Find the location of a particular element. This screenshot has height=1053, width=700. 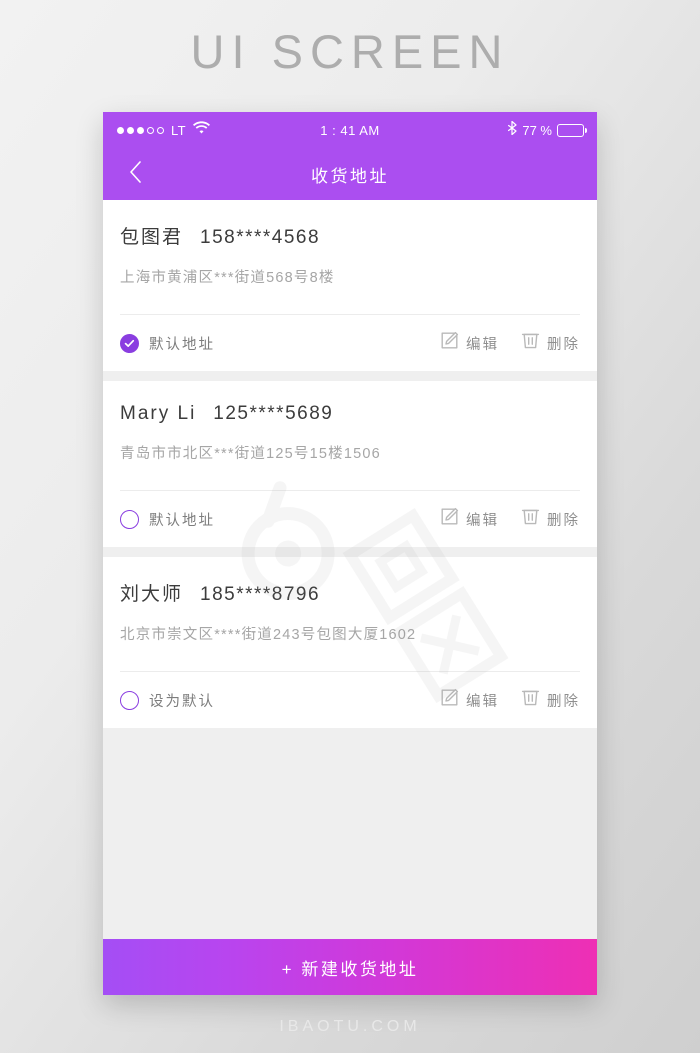

address-card-header: 包图君 158****4568 上海市黄浦区***街道568号8楼 is located at coordinates (350, 257).